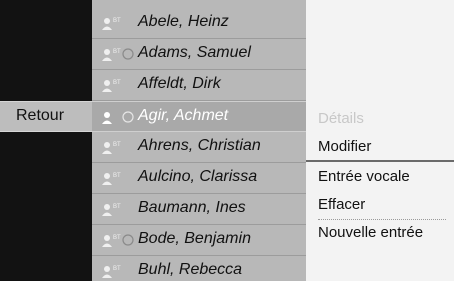 This screenshot has width=454, height=281. I want to click on menu-item-new-entry: Nouvelle entrée, so click(370, 232).